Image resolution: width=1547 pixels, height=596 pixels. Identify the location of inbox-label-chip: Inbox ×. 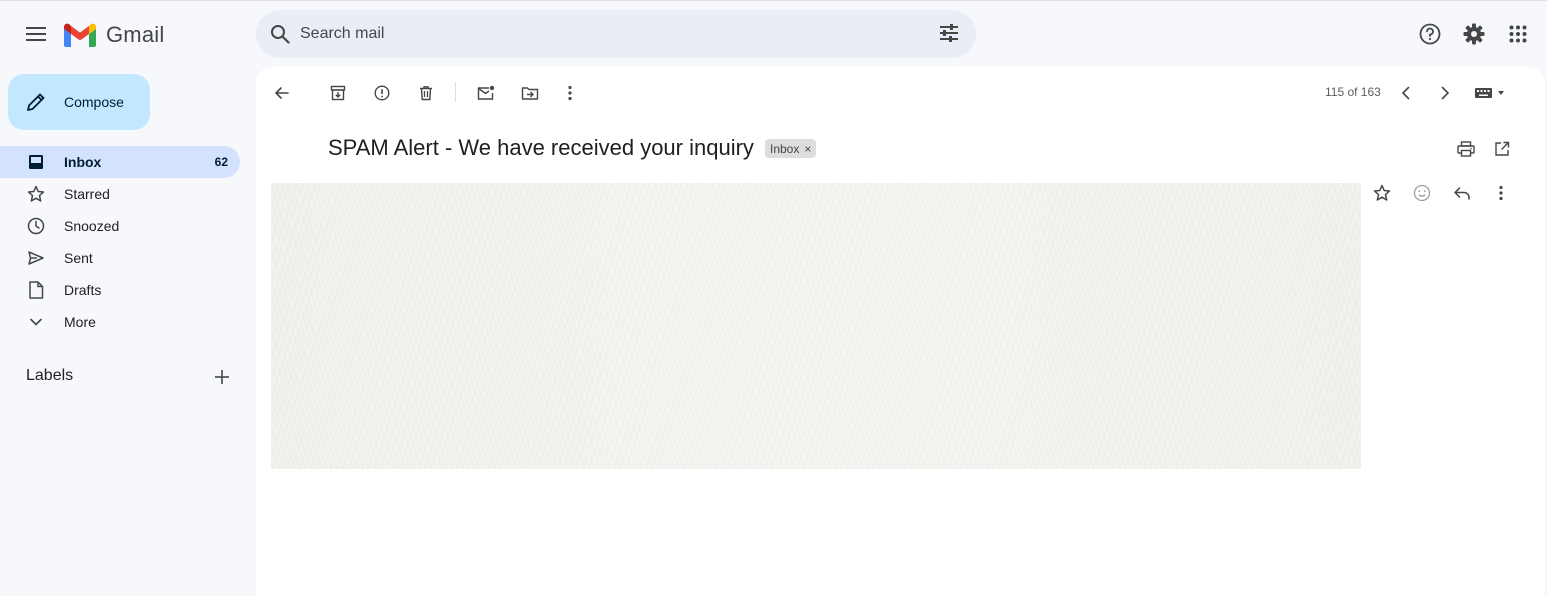
(791, 148).